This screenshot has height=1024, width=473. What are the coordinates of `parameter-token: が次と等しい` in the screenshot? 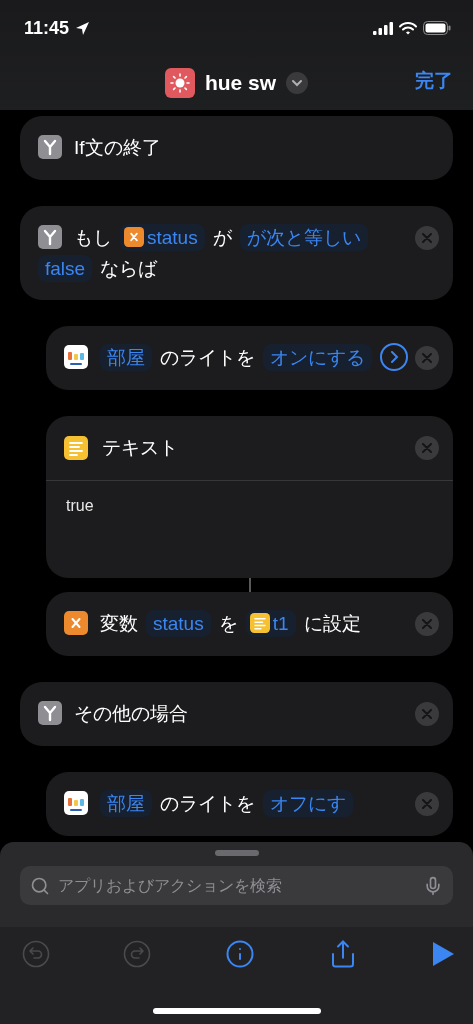 It's located at (303, 237).